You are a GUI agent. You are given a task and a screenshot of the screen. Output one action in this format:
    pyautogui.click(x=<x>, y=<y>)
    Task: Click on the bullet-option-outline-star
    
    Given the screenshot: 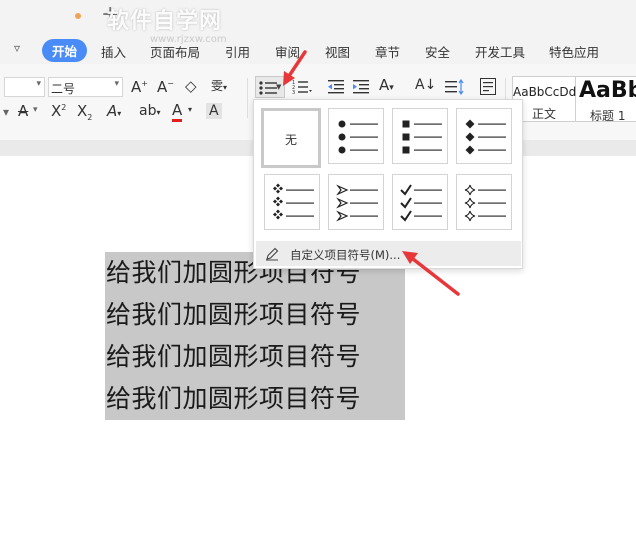 What is the action you would take?
    pyautogui.click(x=484, y=202)
    